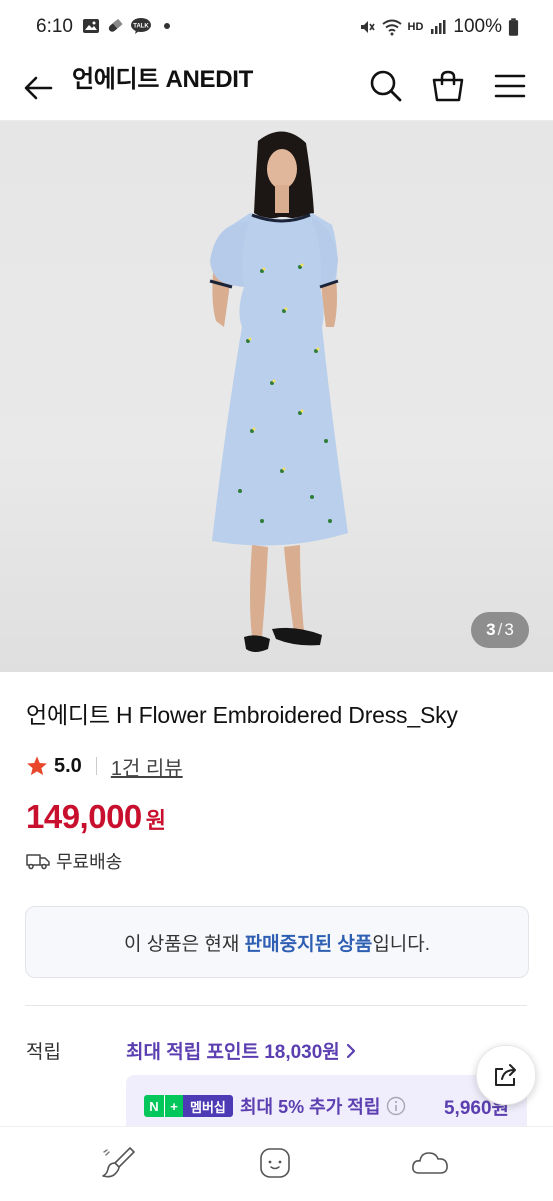 The width and height of the screenshot is (553, 1201). Describe the element at coordinates (167, 26) in the screenshot. I see `more-dot-icon` at that location.